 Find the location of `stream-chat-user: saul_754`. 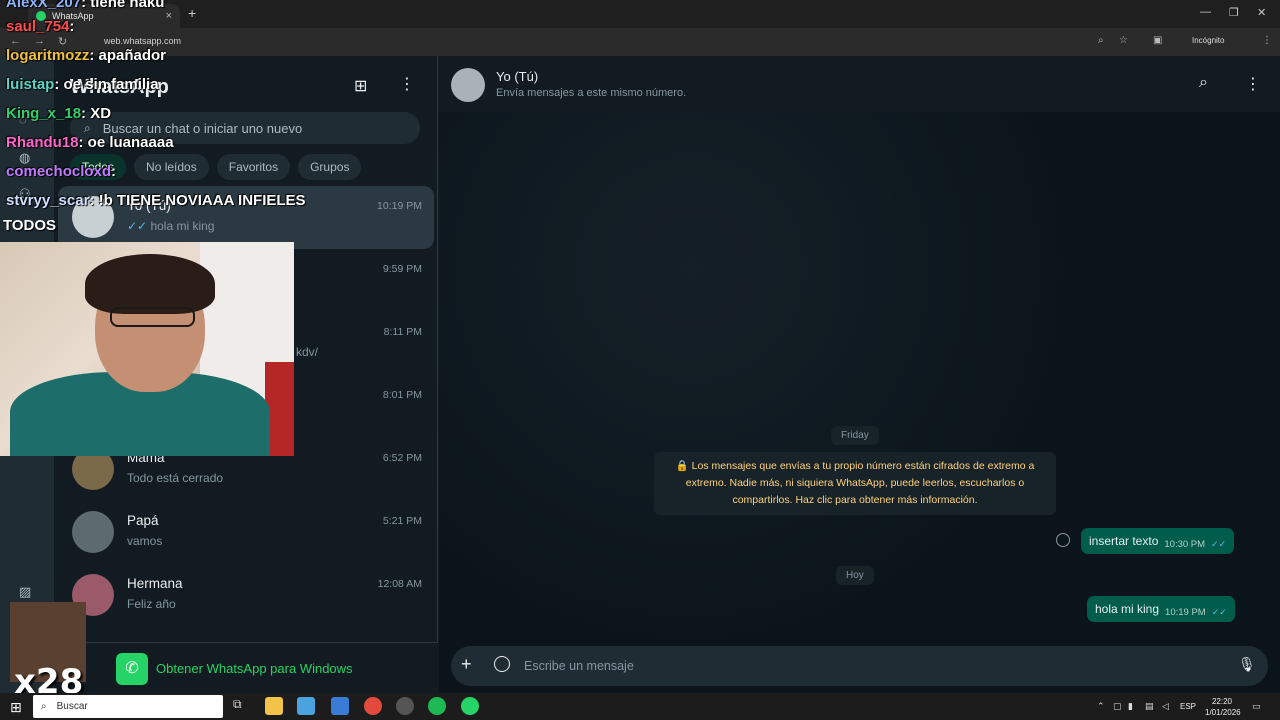

stream-chat-user: saul_754 is located at coordinates (38, 26).